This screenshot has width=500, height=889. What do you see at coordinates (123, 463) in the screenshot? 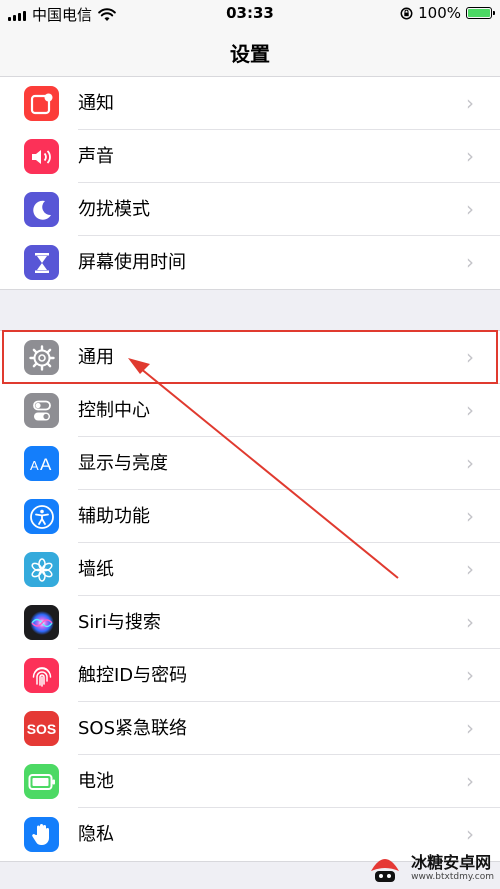
I see `settings-row-label: 显示与亮度` at bounding box center [123, 463].